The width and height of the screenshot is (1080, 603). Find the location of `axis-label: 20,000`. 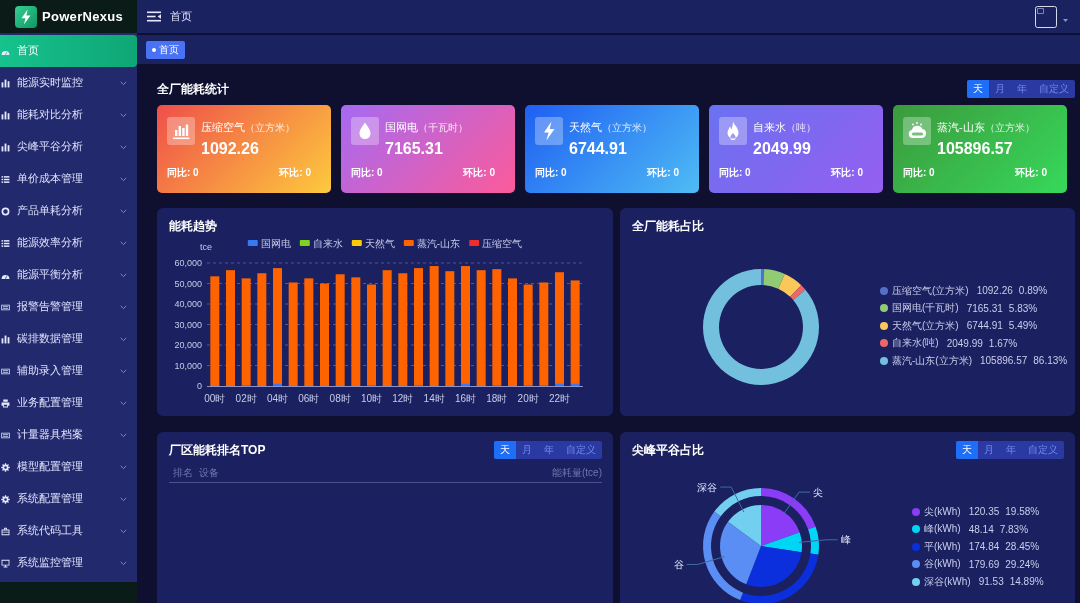

axis-label: 20,000 is located at coordinates (188, 345).